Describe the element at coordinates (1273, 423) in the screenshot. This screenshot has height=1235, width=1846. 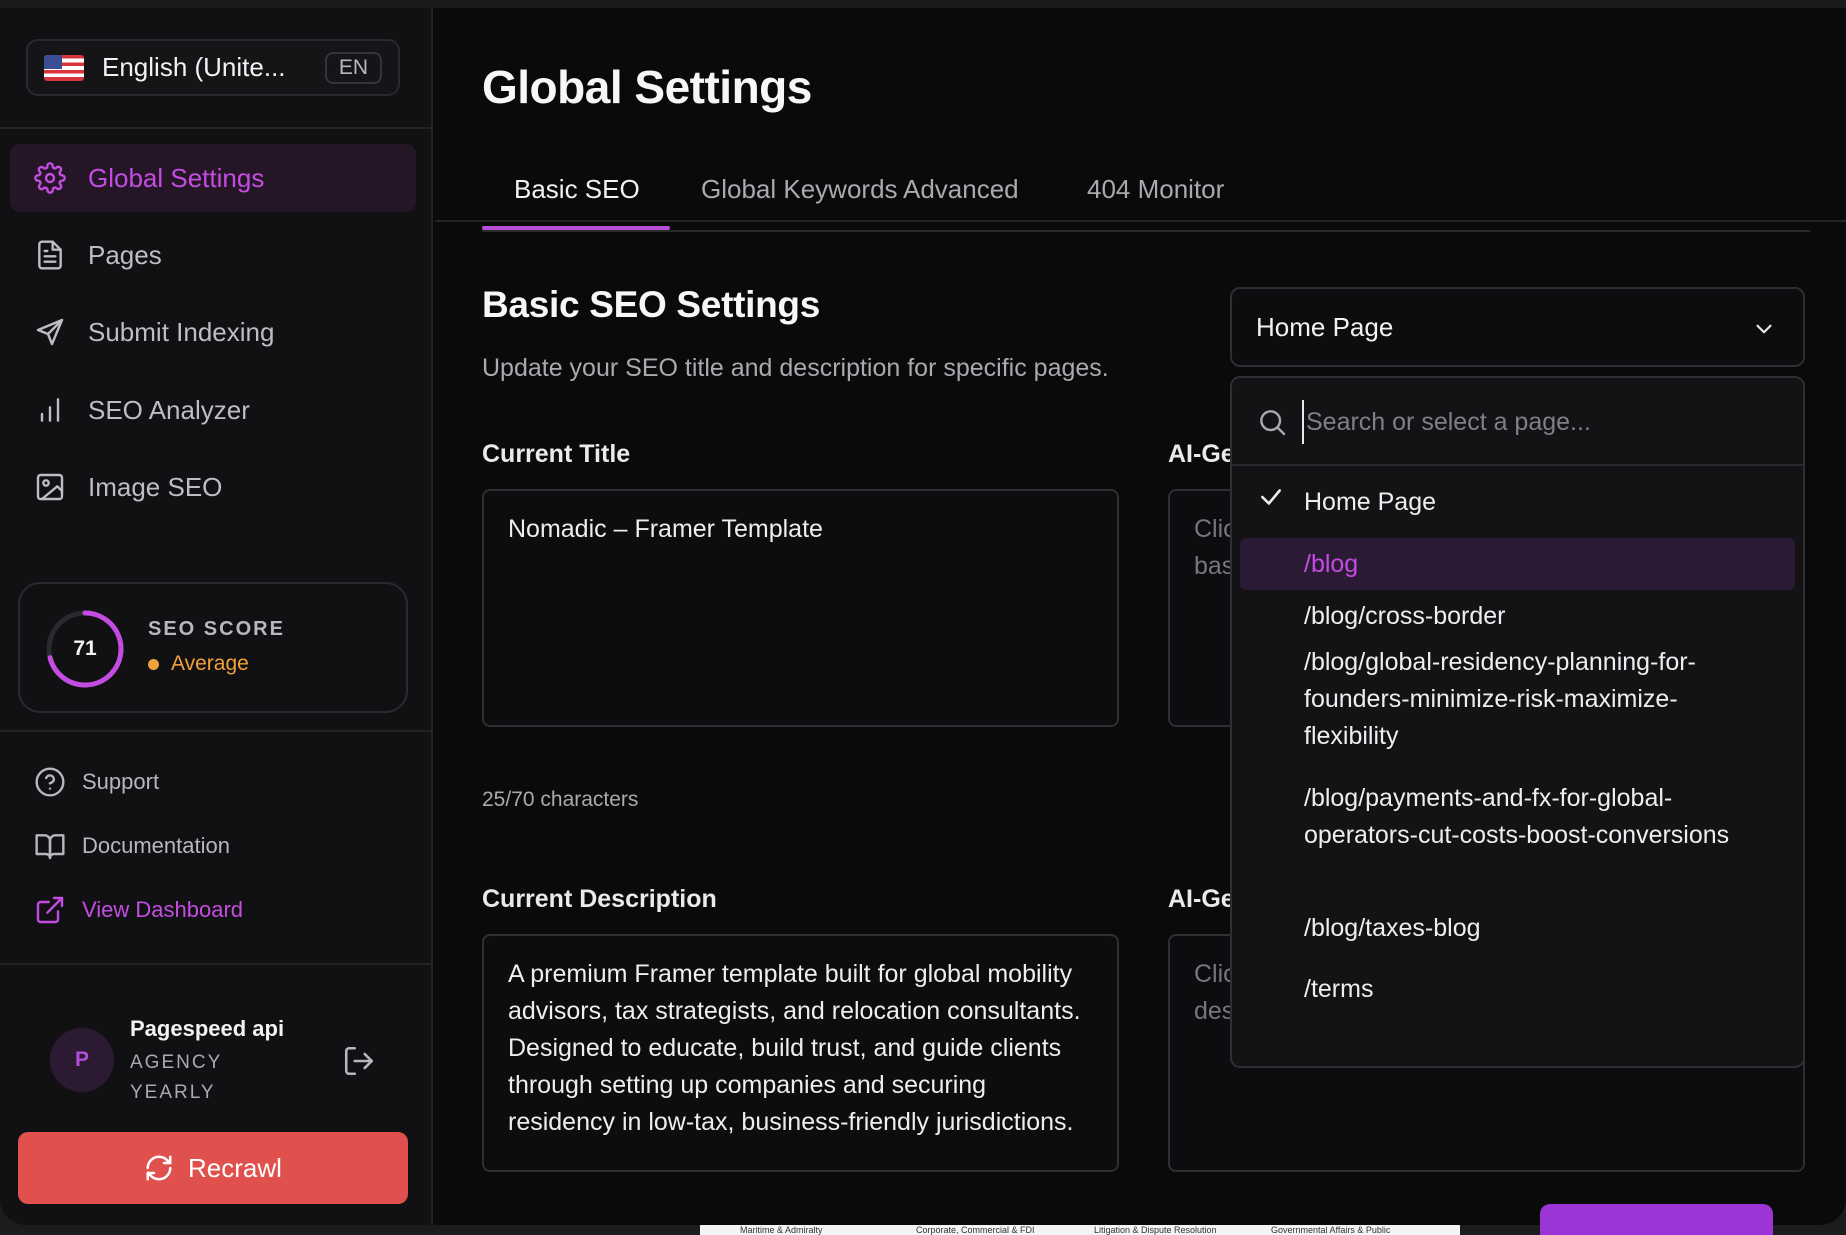
I see `search-icon` at that location.